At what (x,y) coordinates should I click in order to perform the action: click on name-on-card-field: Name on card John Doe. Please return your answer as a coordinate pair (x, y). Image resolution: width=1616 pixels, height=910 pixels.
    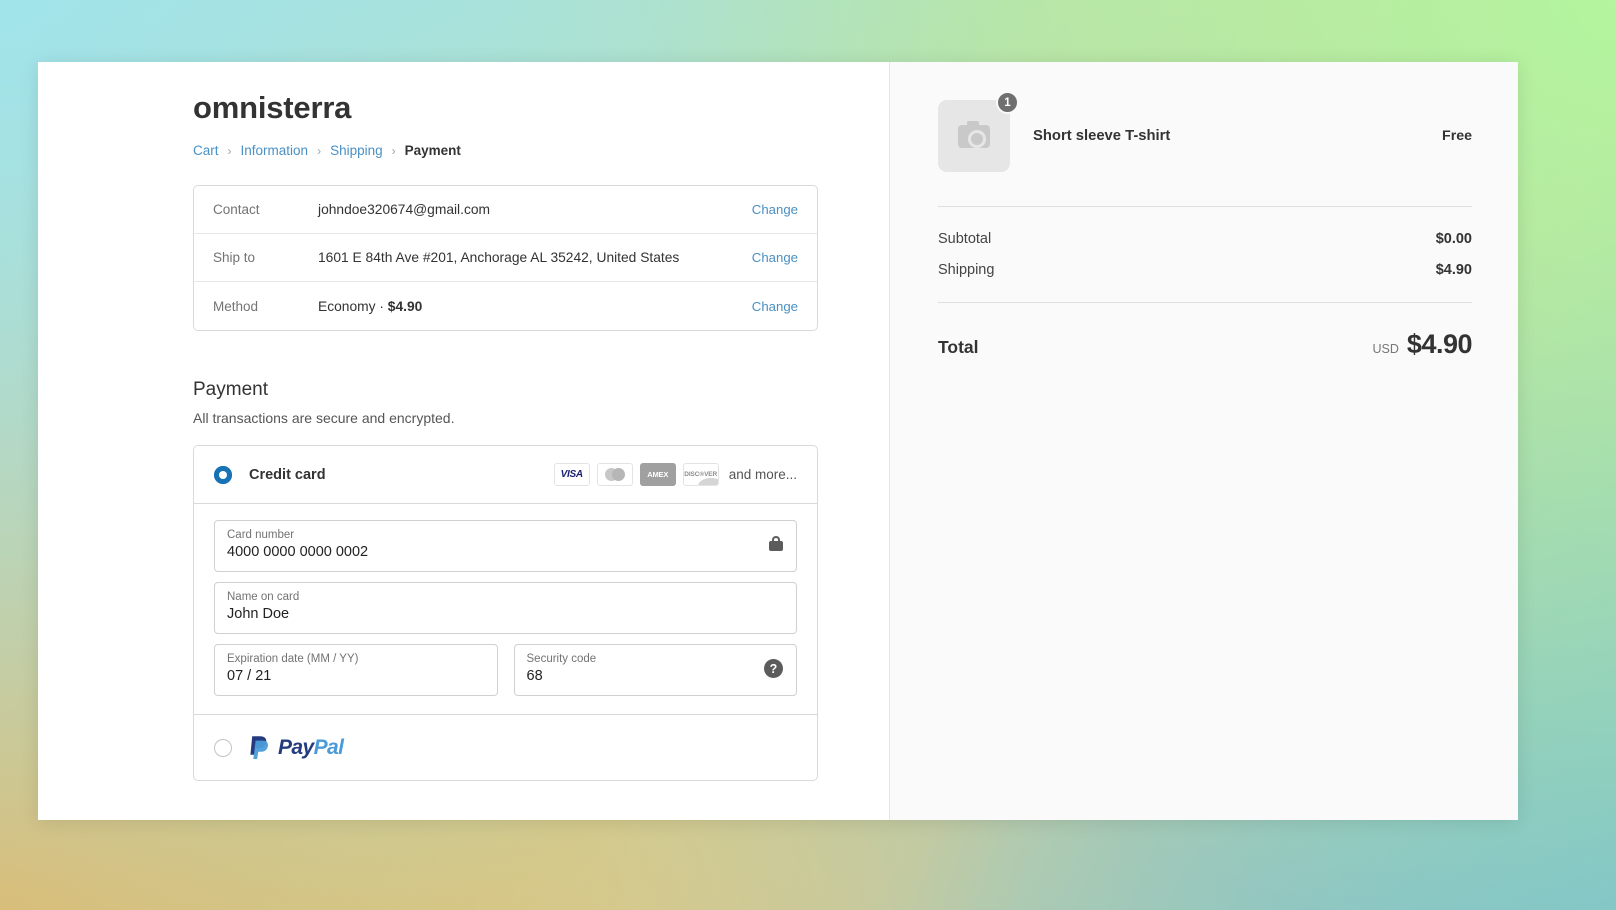
    Looking at the image, I should click on (505, 608).